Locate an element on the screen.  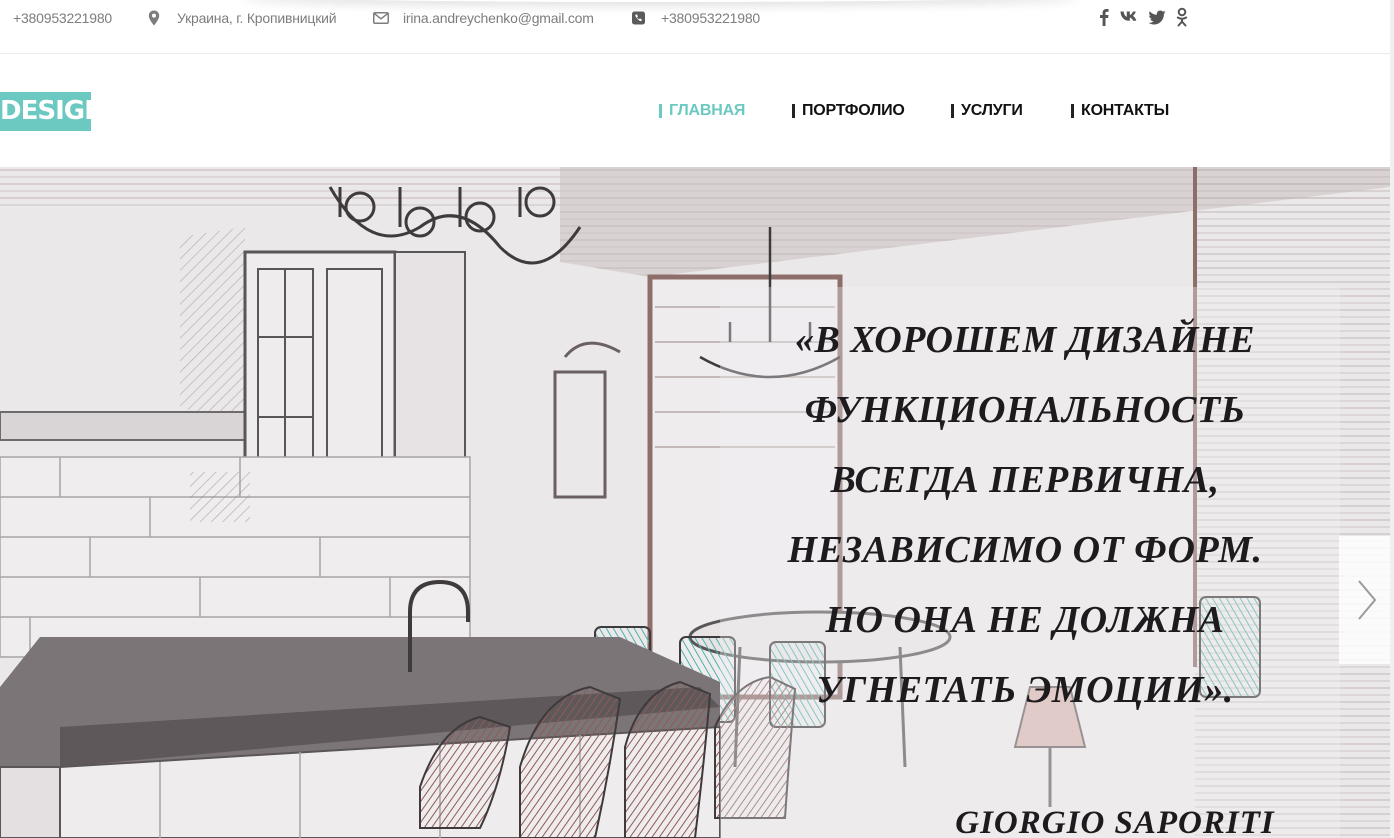
map-marker-icon is located at coordinates (154, 18).